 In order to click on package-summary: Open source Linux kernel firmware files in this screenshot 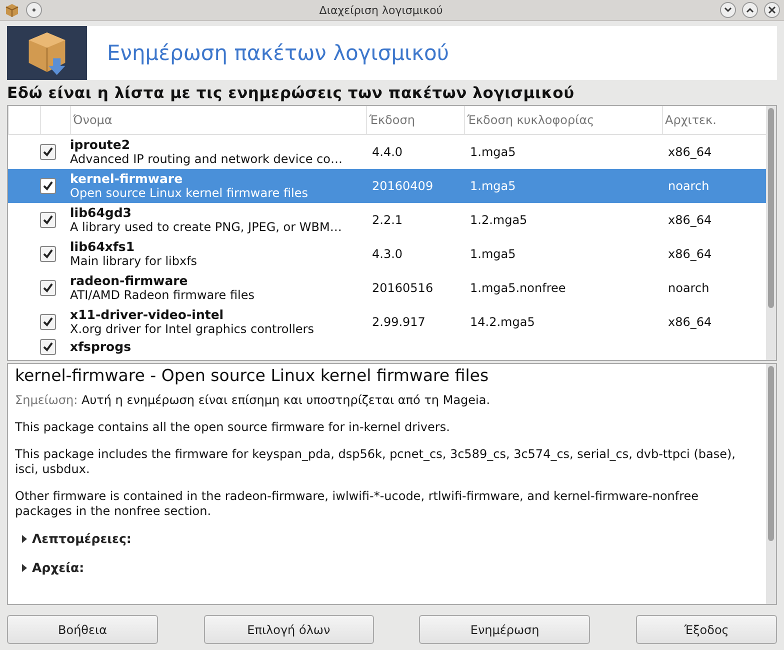, I will do `click(189, 193)`.